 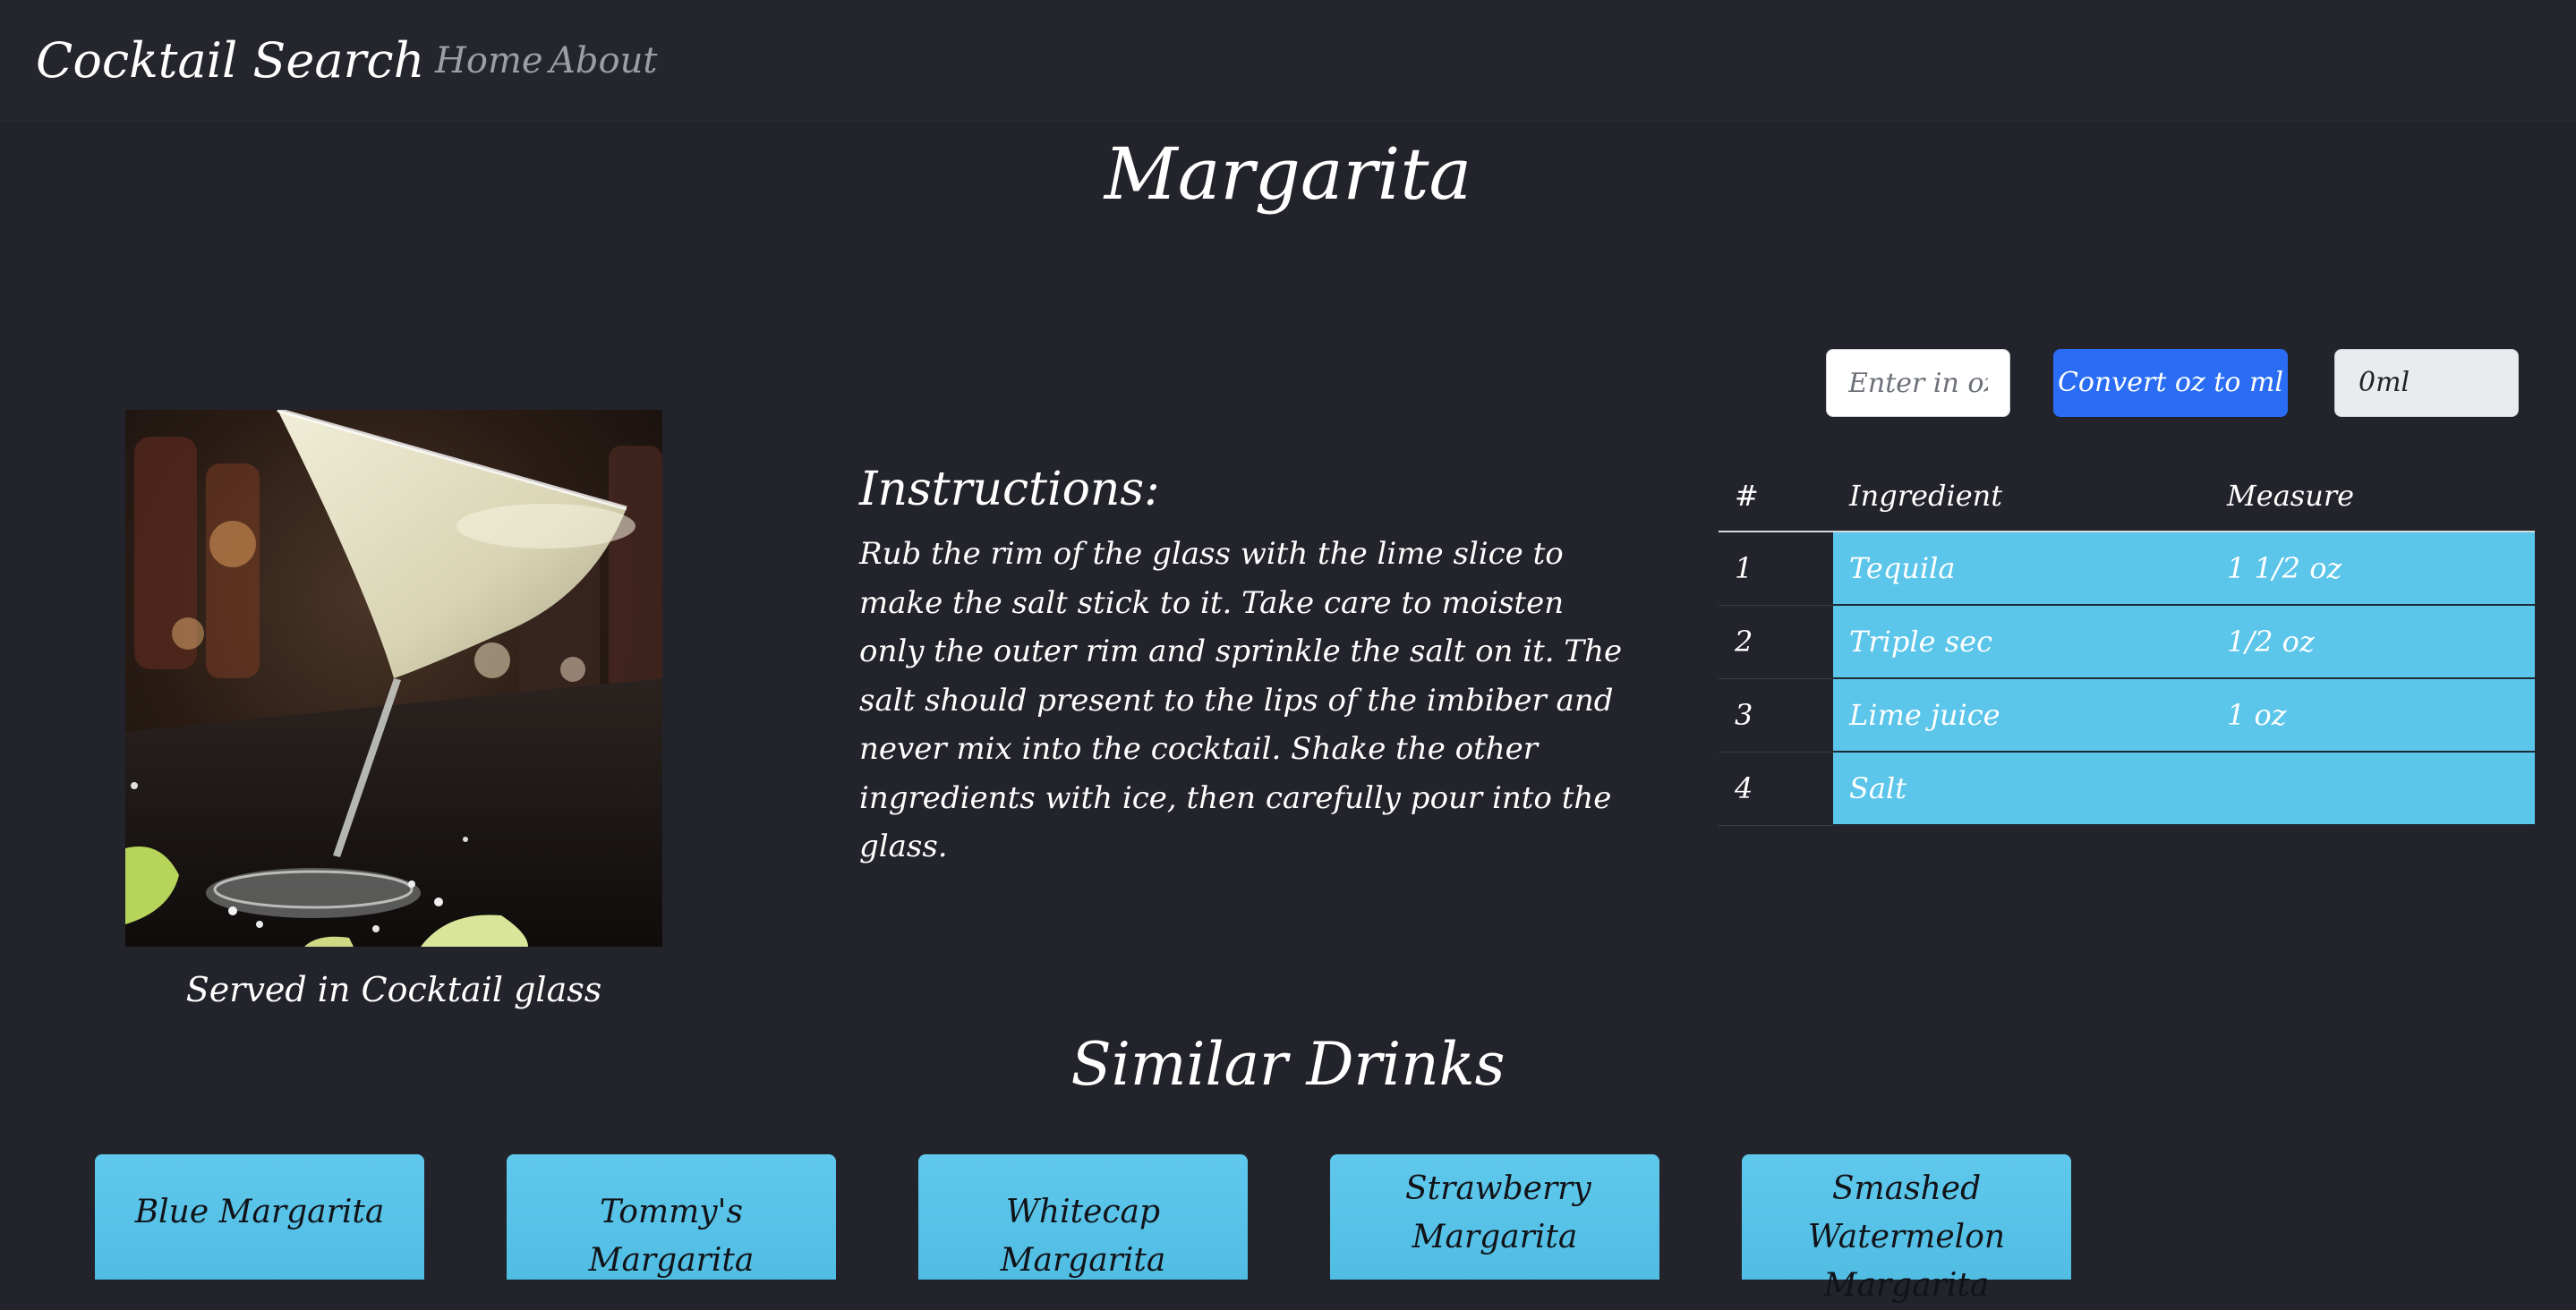 I want to click on row-ingredient: Tequila, so click(x=2022, y=569).